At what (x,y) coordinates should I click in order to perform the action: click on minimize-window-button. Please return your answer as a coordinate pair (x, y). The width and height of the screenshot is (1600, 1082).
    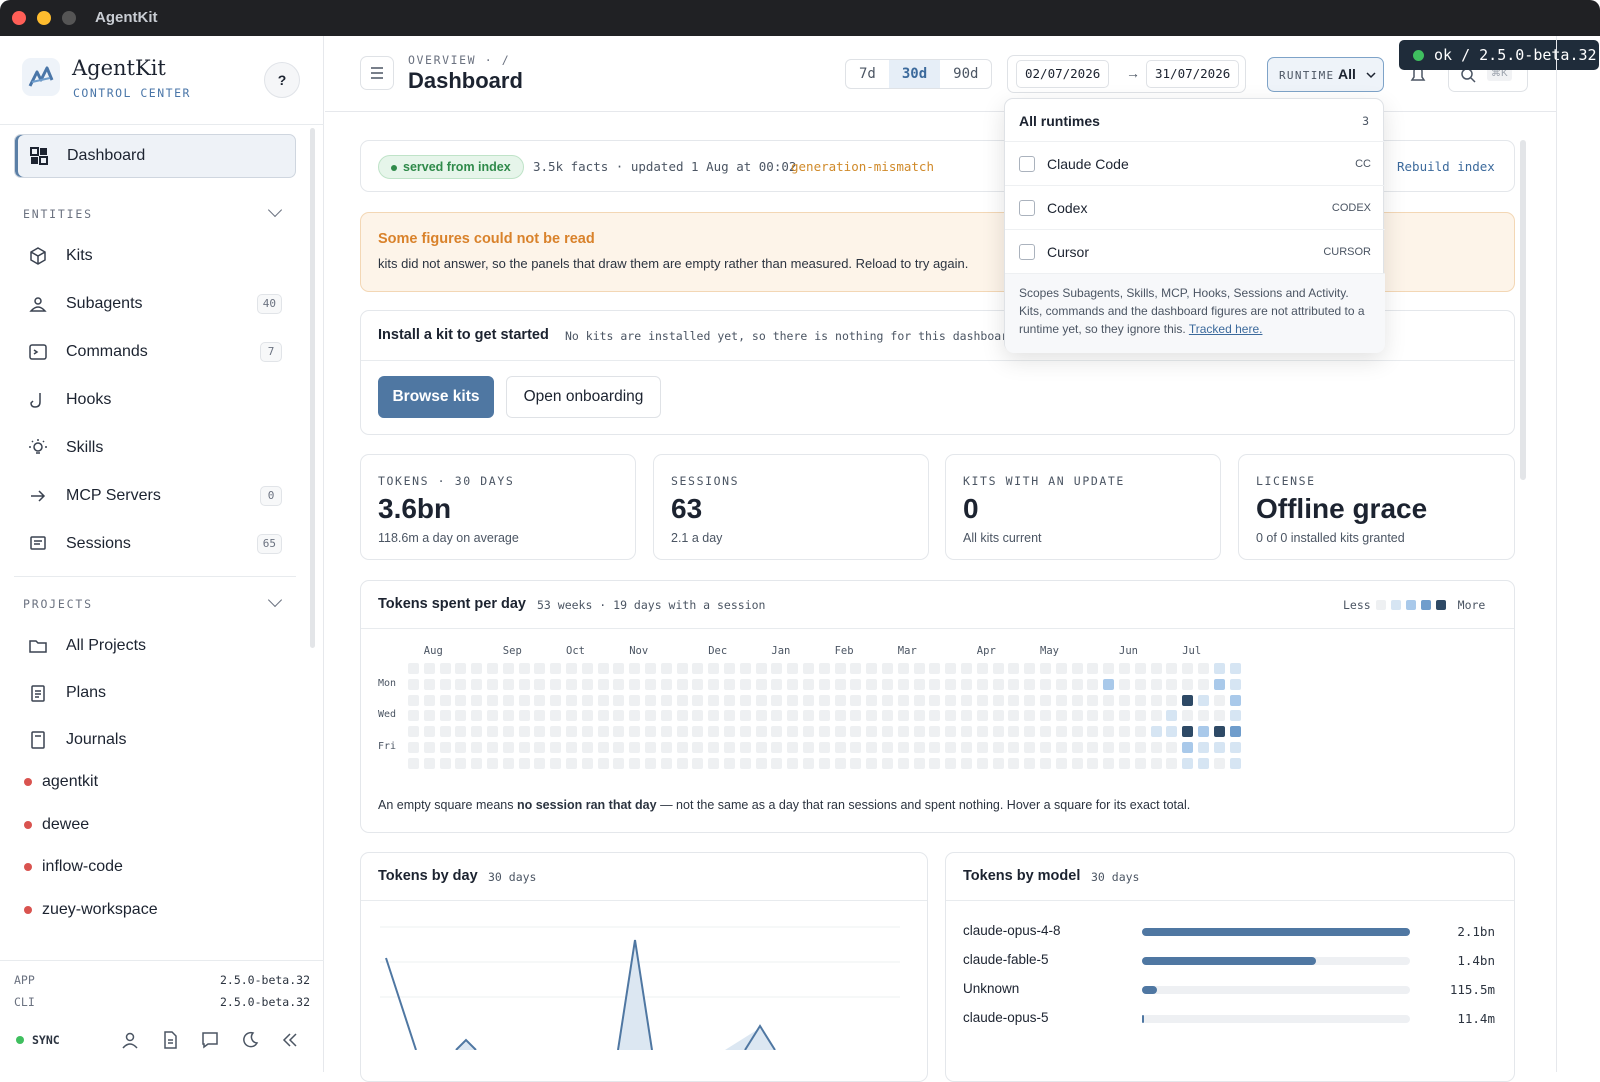
    Looking at the image, I should click on (44, 18).